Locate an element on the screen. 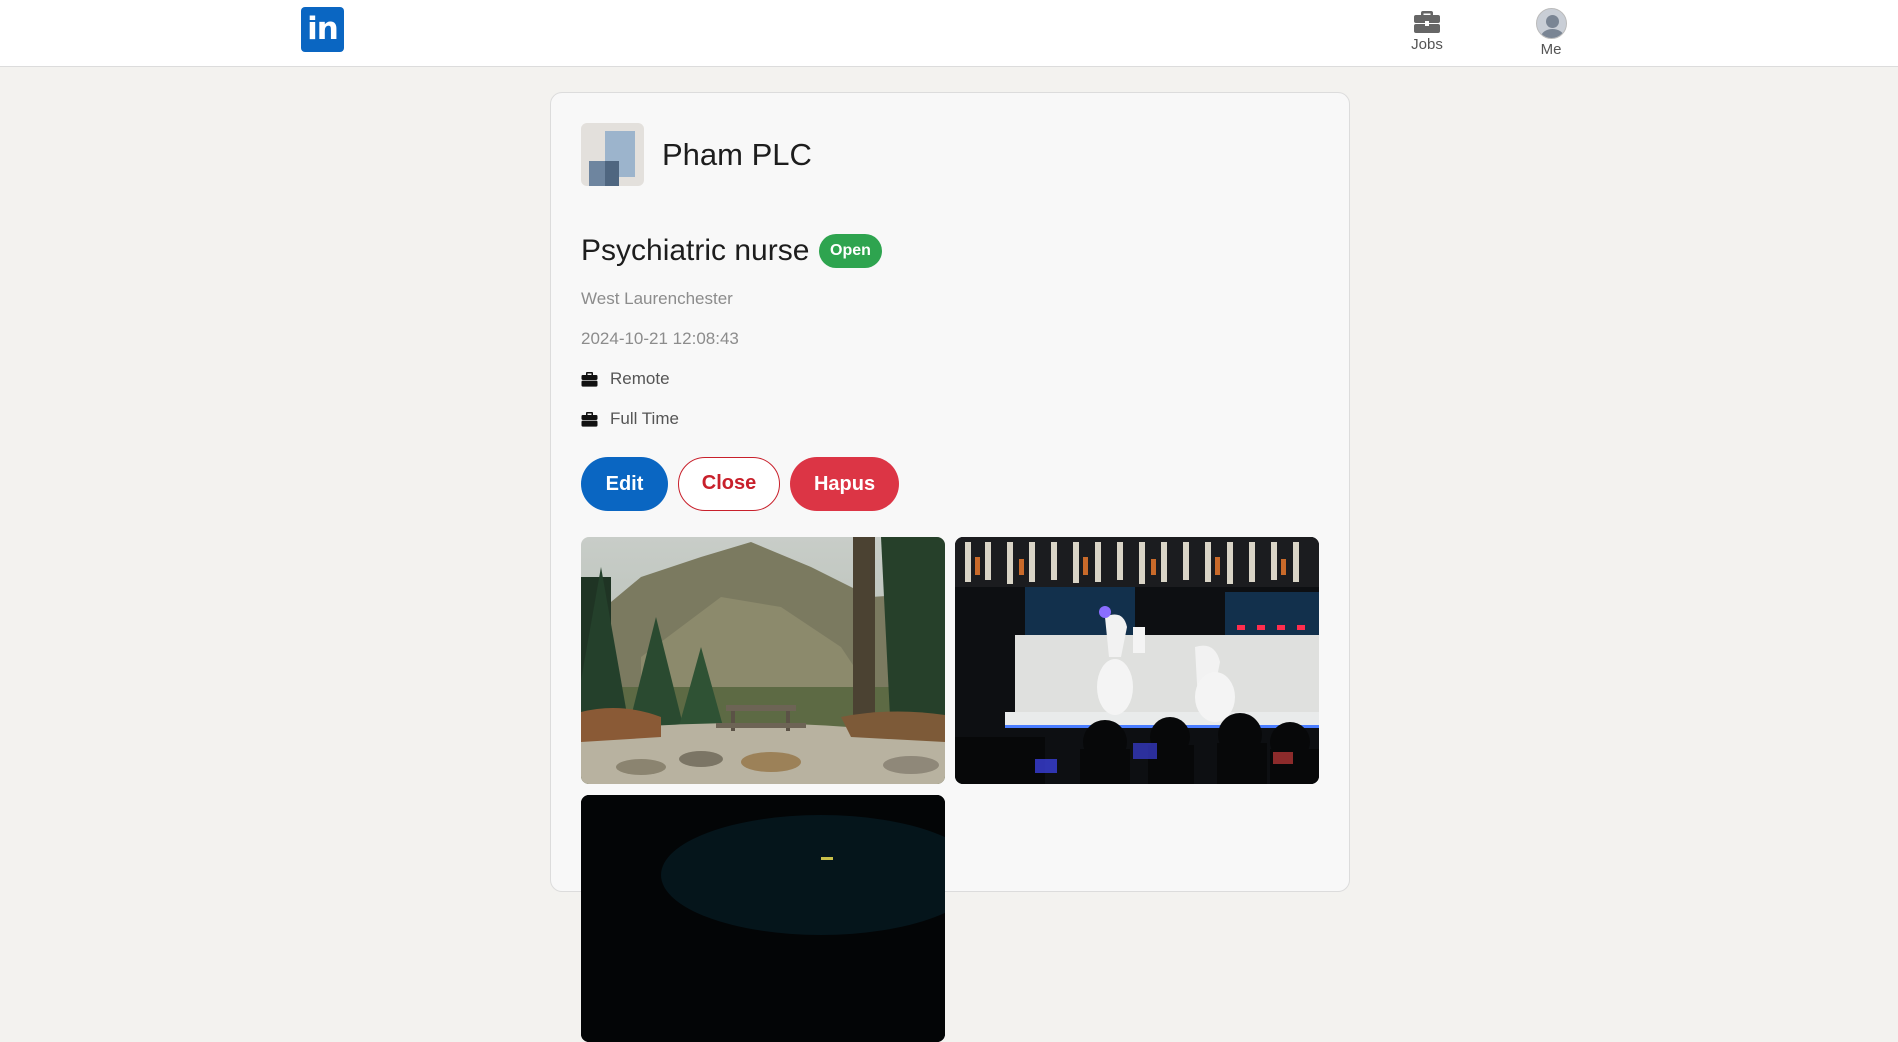  employment-type: Full Time is located at coordinates (644, 418).